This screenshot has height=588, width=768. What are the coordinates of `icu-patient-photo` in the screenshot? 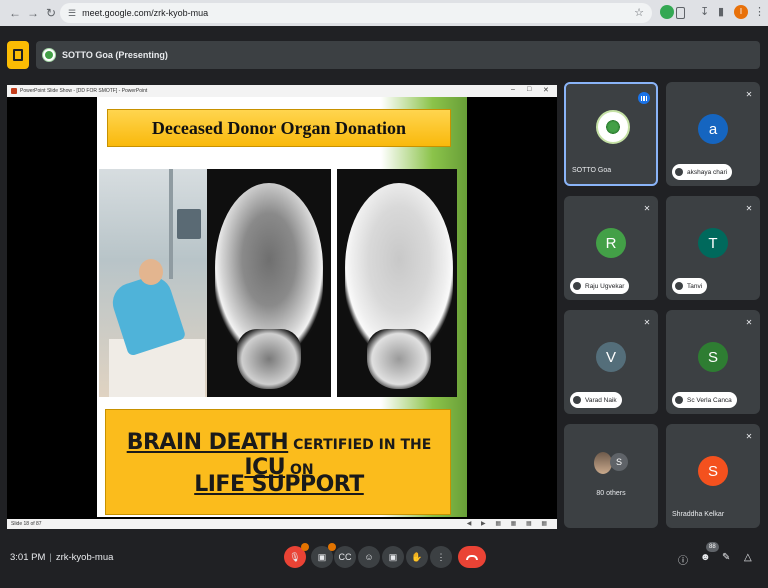 It's located at (153, 283).